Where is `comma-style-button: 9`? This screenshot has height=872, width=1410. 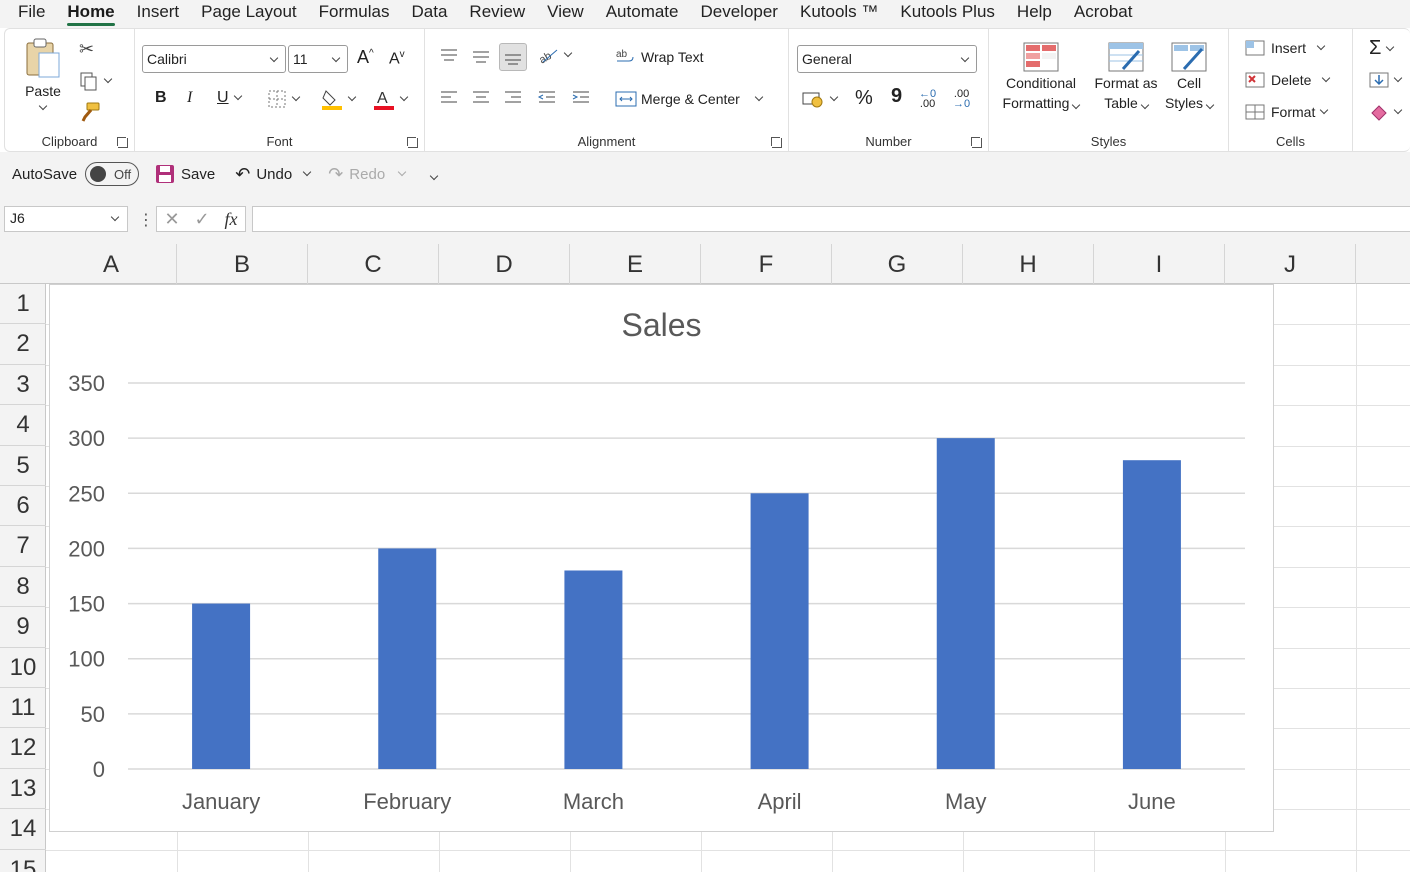
comma-style-button: 9 is located at coordinates (896, 96).